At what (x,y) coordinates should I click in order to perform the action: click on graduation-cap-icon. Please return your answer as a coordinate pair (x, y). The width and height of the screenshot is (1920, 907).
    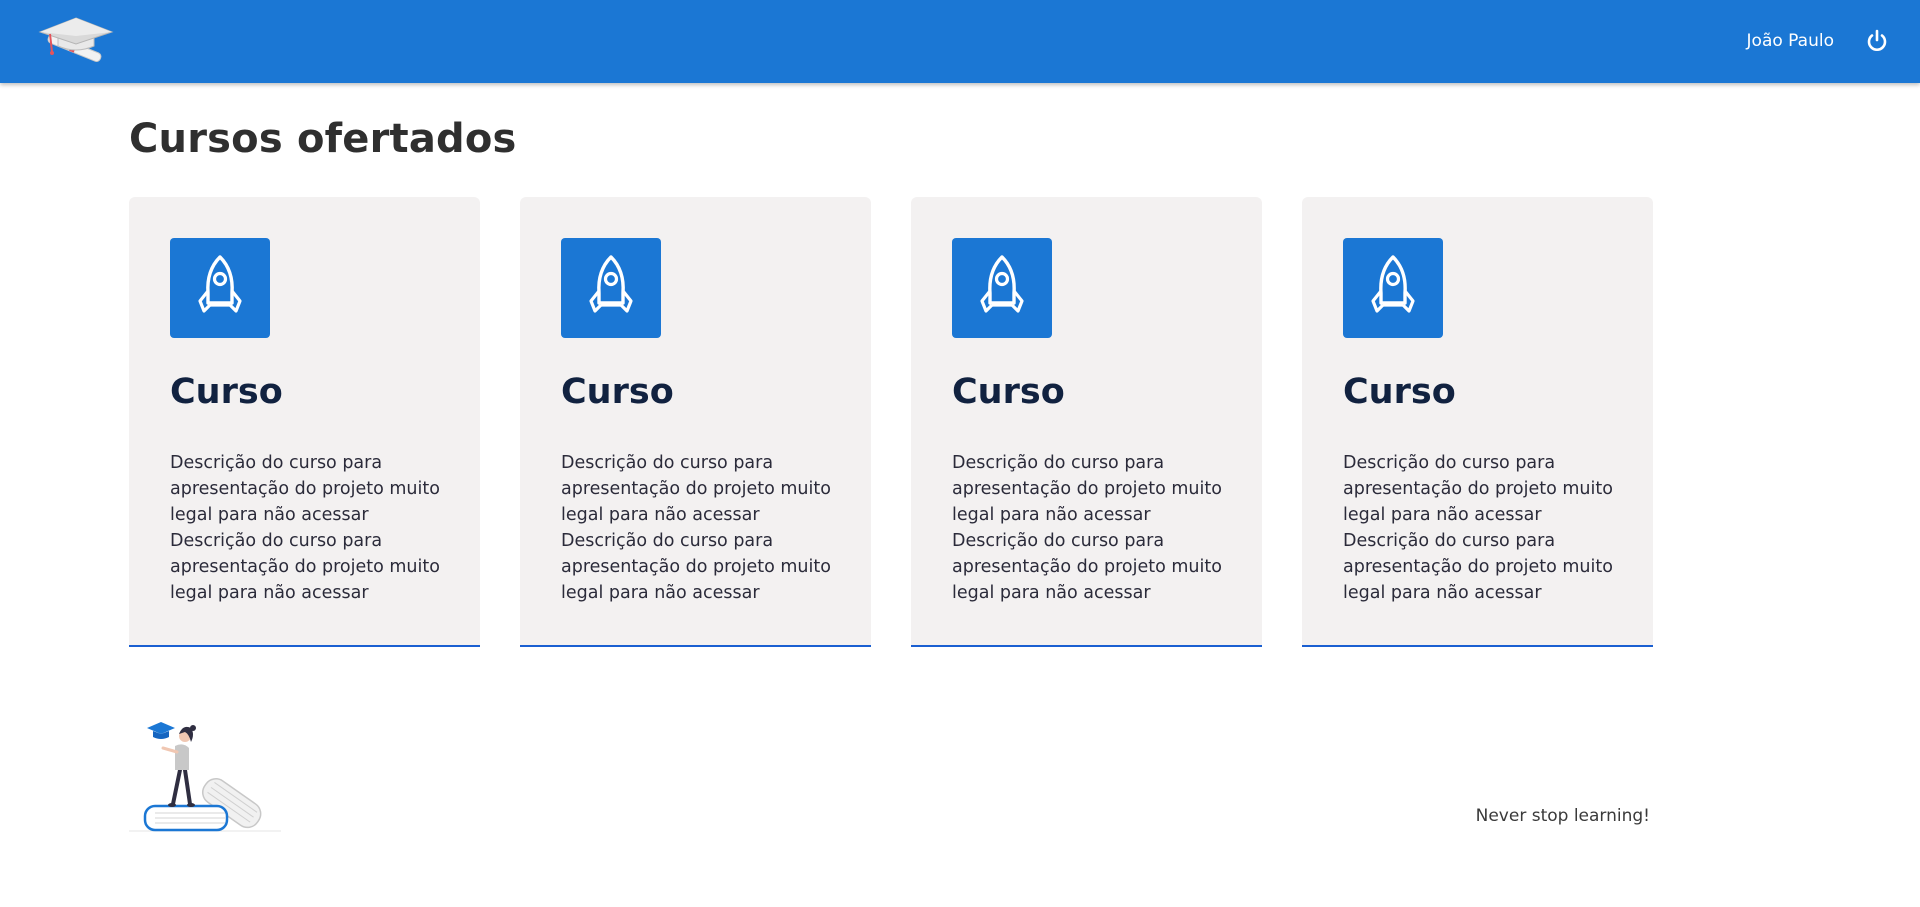
    Looking at the image, I should click on (76, 39).